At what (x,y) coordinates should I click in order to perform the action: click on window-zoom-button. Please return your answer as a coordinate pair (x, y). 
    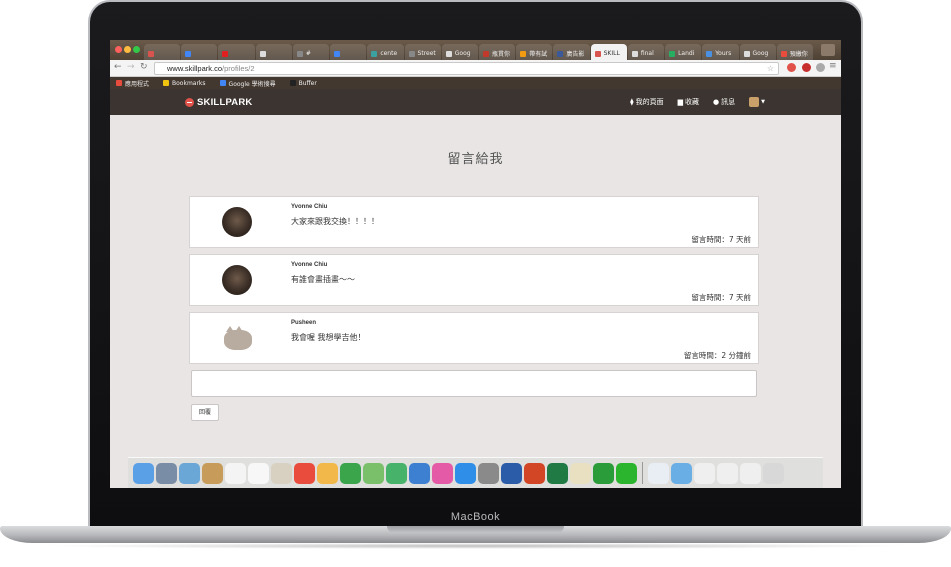
    Looking at the image, I should click on (136, 49).